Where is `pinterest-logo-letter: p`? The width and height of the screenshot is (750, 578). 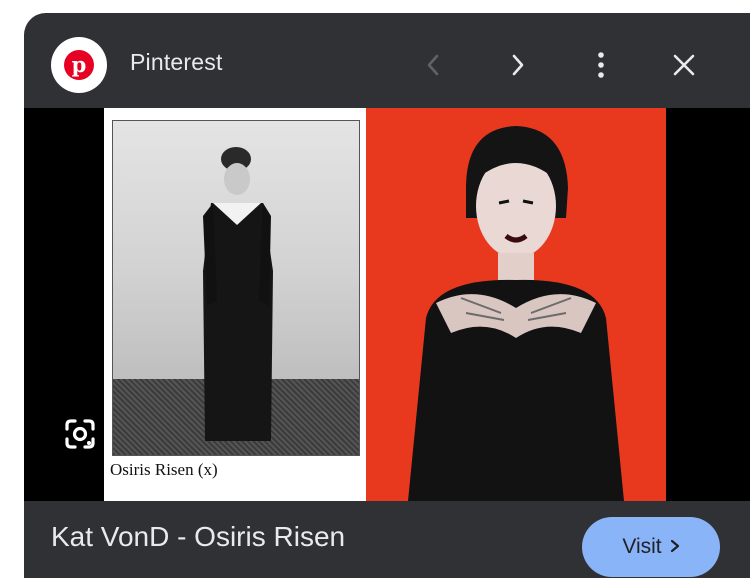
pinterest-logo-letter: p is located at coordinates (79, 65).